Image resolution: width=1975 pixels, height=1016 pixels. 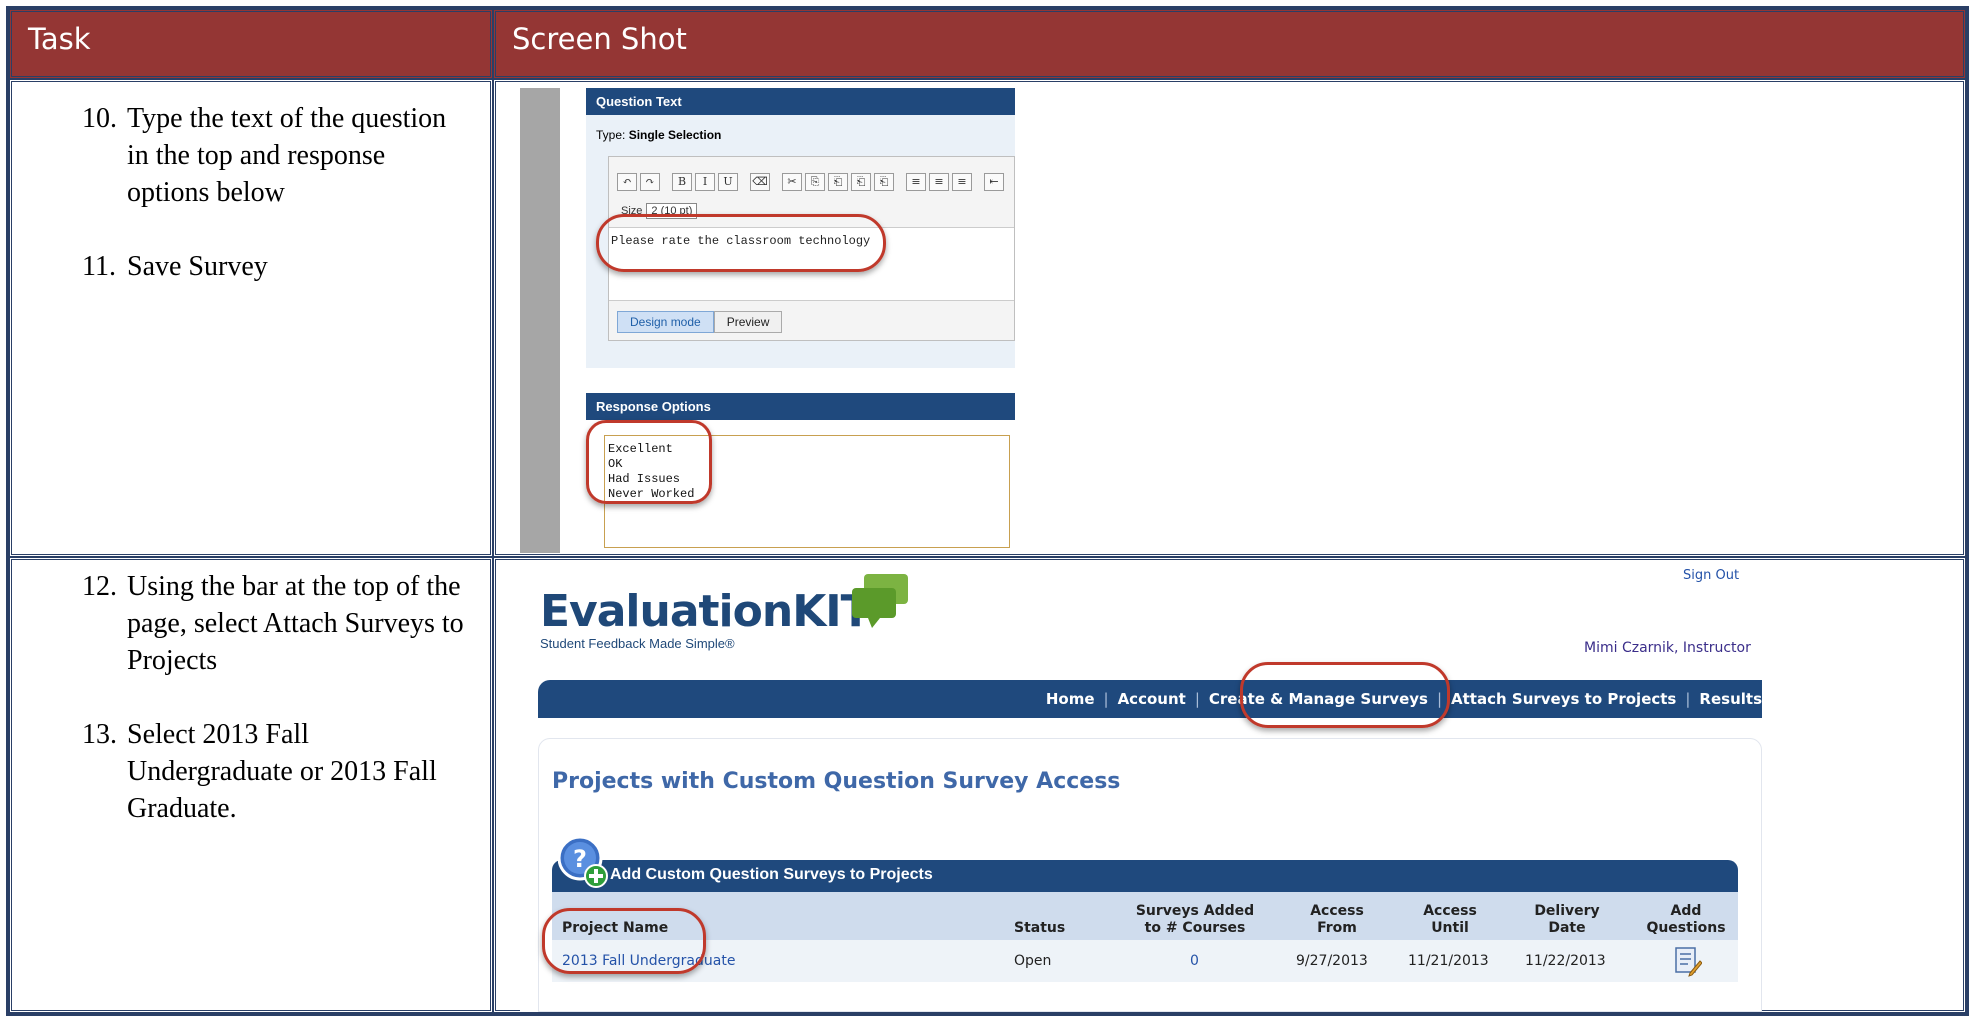 What do you see at coordinates (665, 322) in the screenshot?
I see `design-mode-tab: Design mode` at bounding box center [665, 322].